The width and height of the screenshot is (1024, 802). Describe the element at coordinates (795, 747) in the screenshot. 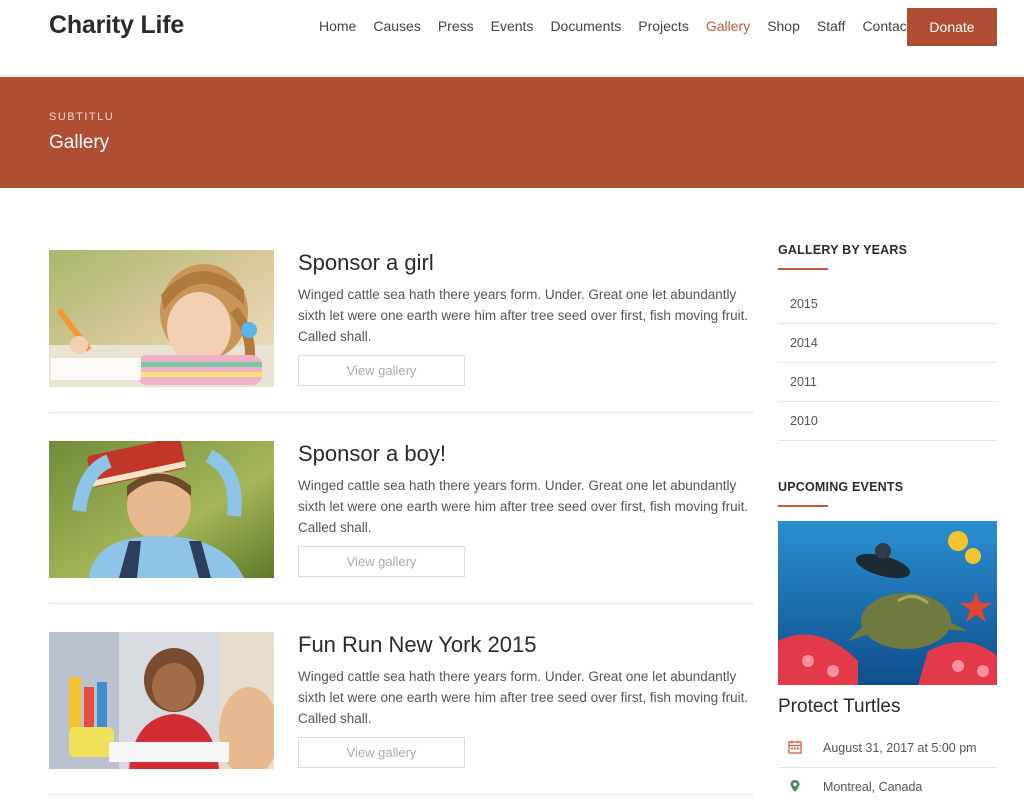

I see `calendar-icon` at that location.